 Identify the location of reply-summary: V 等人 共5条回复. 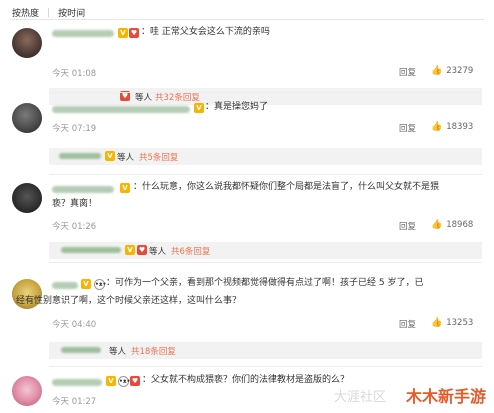
(265, 156).